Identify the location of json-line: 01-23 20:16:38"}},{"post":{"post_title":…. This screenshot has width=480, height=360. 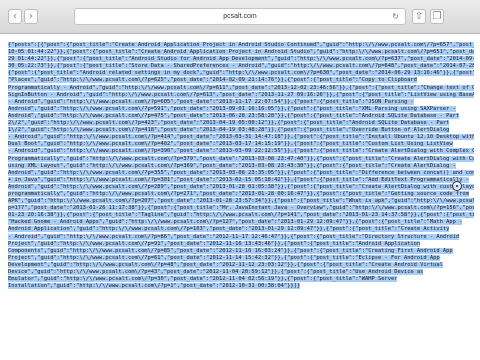
(241, 215).